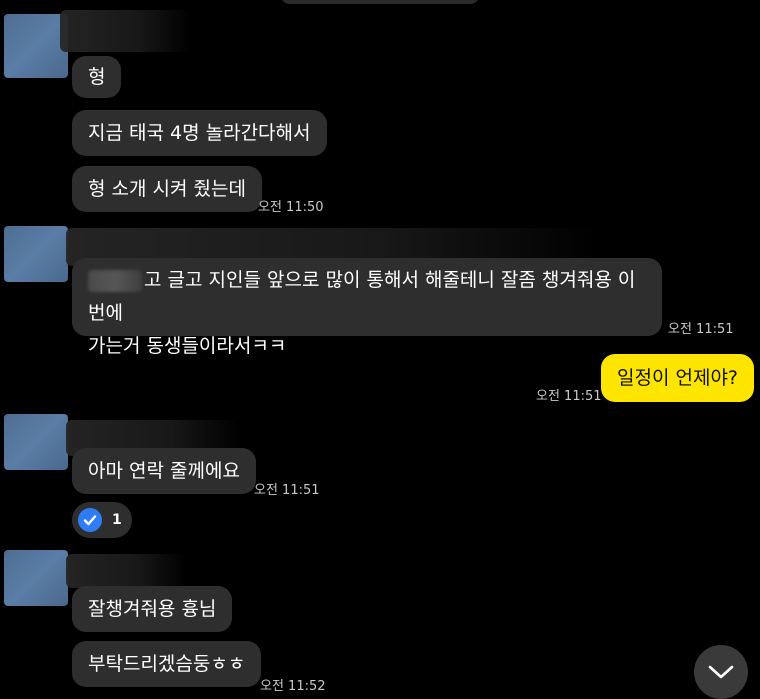 The width and height of the screenshot is (760, 699). Describe the element at coordinates (380, 2) in the screenshot. I see `previous-message-edge` at that location.